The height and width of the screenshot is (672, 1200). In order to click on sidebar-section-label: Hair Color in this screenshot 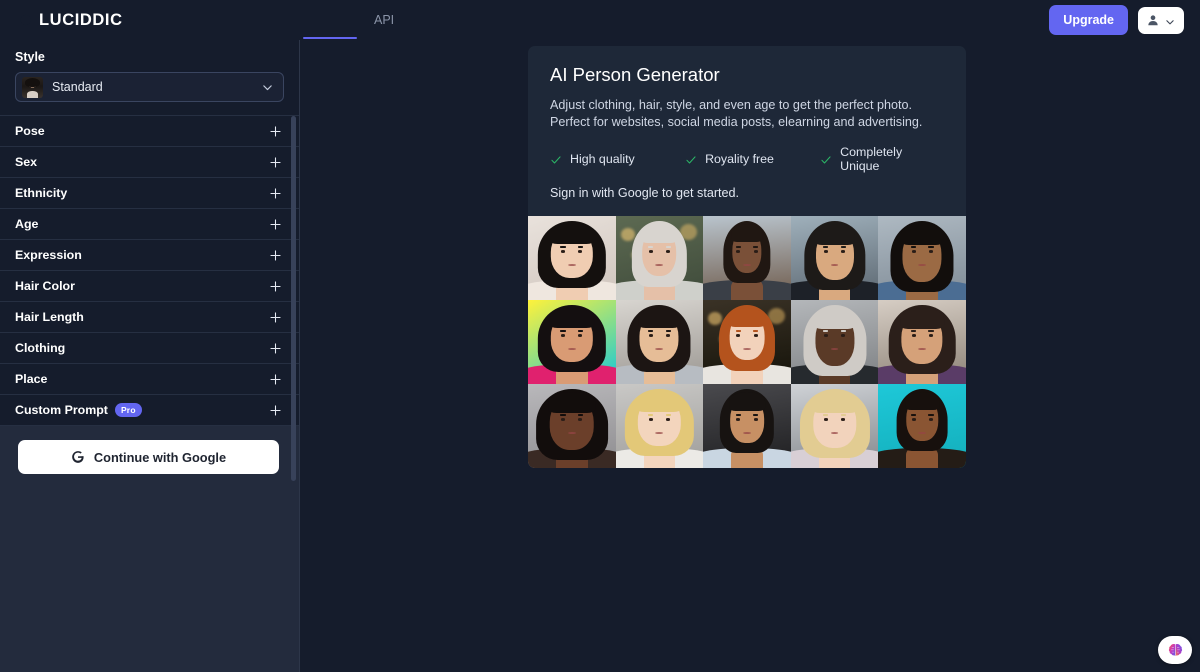, I will do `click(45, 286)`.